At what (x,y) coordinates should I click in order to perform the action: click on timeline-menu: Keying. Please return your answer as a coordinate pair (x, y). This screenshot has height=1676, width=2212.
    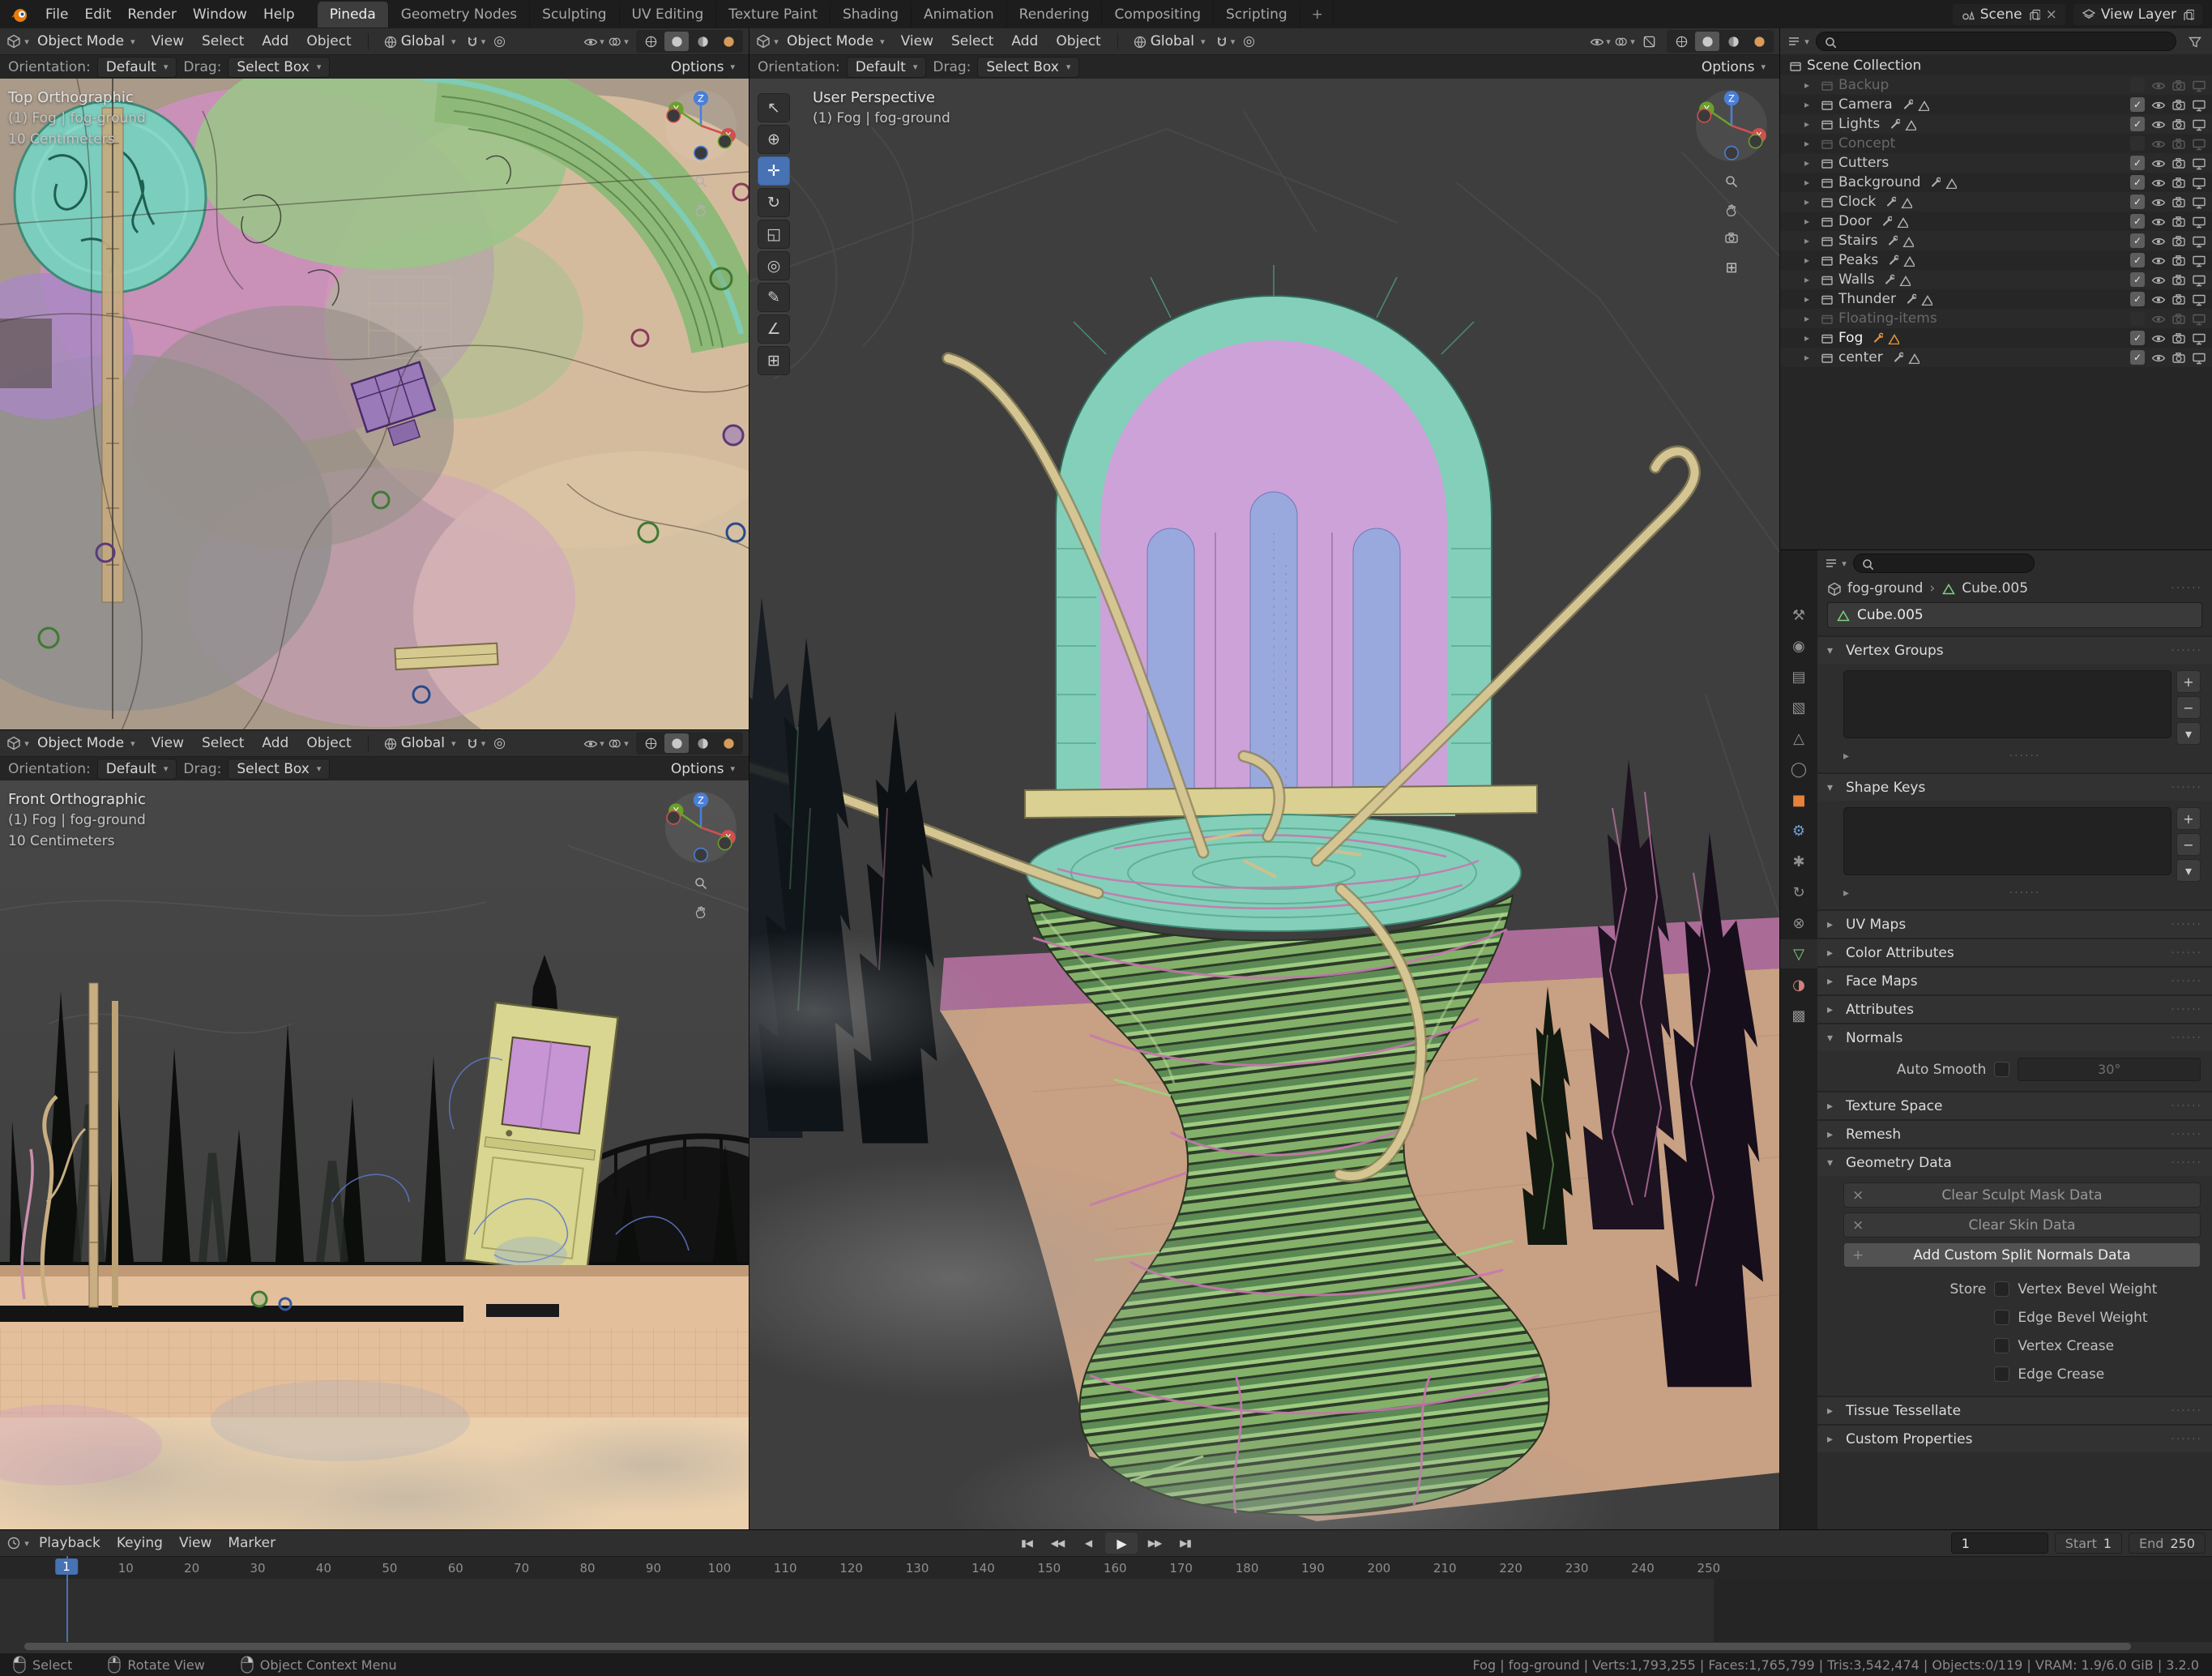
    Looking at the image, I should click on (140, 1543).